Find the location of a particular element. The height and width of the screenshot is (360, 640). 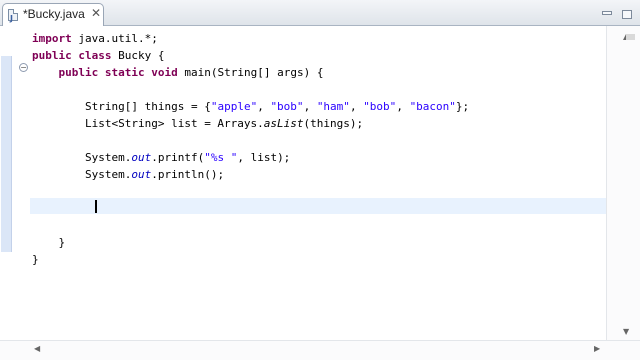

vertical-ruler is located at coordinates (11, 182).